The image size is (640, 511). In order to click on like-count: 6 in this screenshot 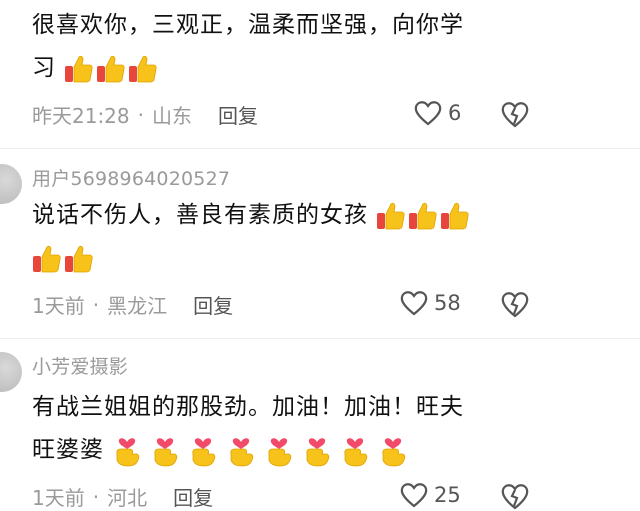, I will do `click(455, 113)`.